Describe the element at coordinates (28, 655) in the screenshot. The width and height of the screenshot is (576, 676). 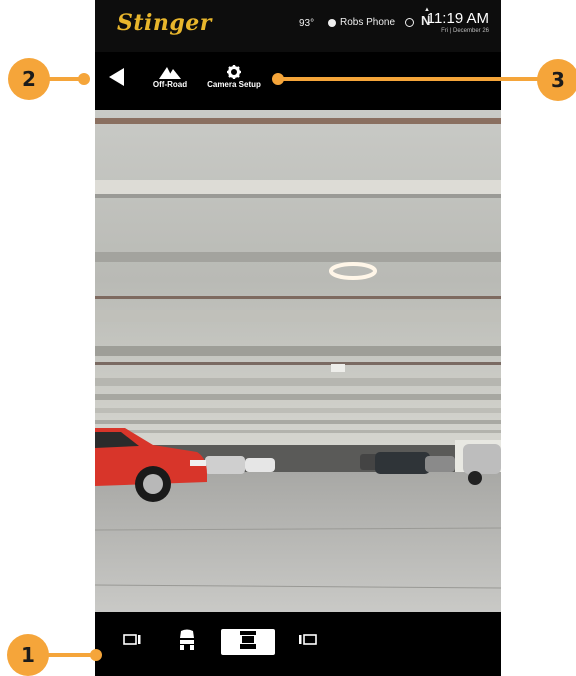
I see `callout-badge-1: 1` at that location.